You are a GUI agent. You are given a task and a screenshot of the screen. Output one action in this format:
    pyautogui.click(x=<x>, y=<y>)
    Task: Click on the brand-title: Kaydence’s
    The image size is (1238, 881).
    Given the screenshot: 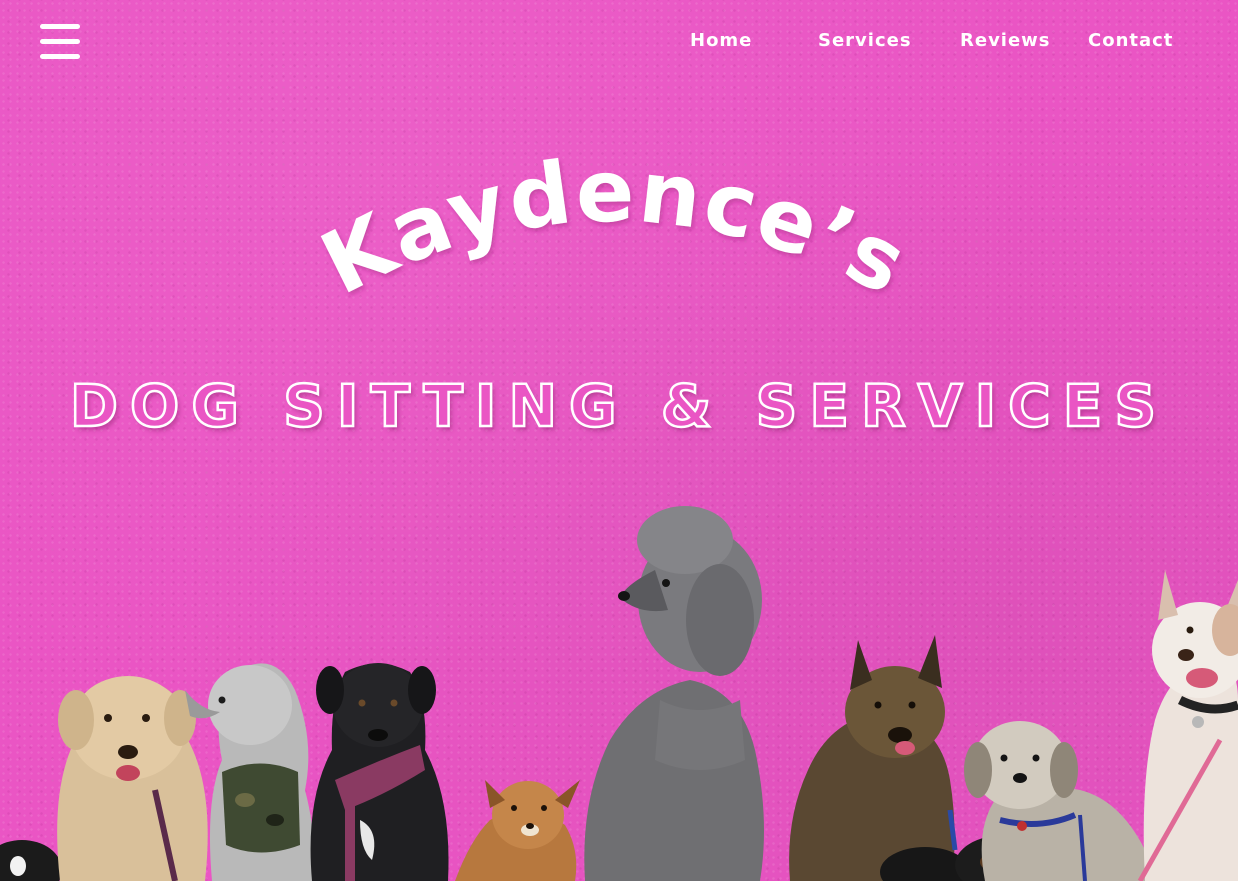 What is the action you would take?
    pyautogui.click(x=614, y=229)
    